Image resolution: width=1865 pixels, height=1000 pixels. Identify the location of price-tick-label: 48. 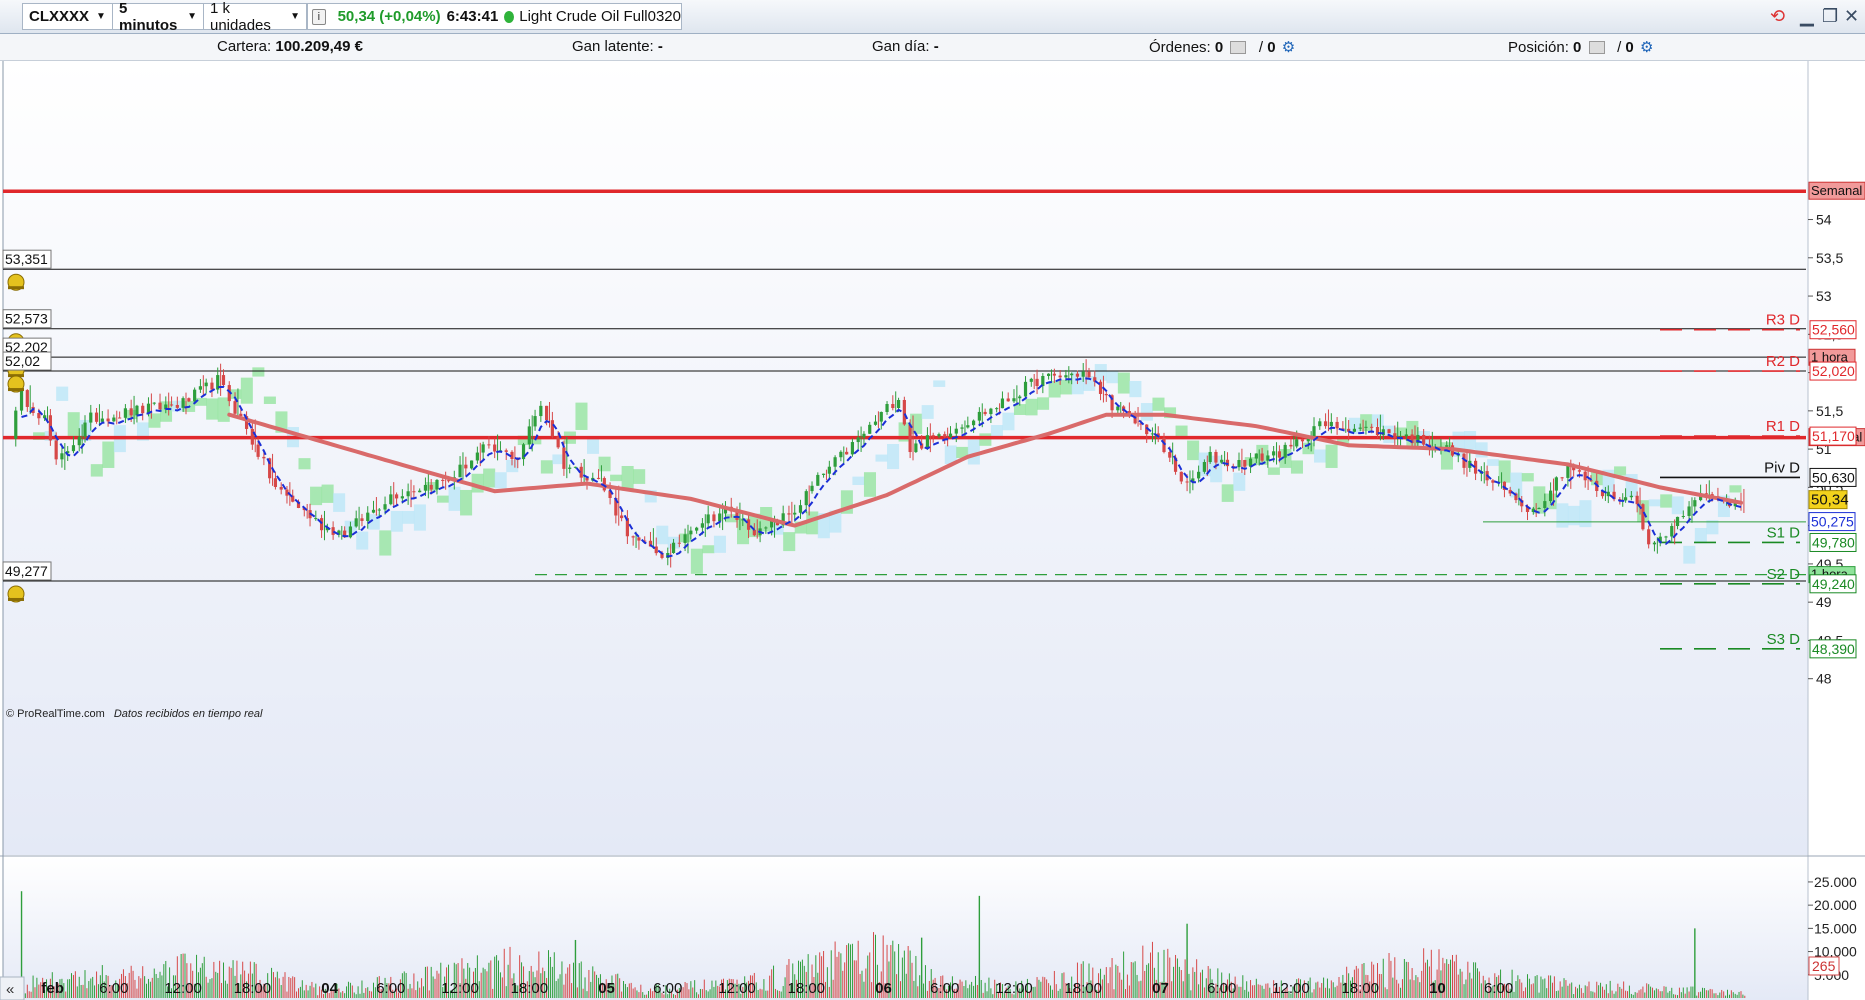
(1824, 679).